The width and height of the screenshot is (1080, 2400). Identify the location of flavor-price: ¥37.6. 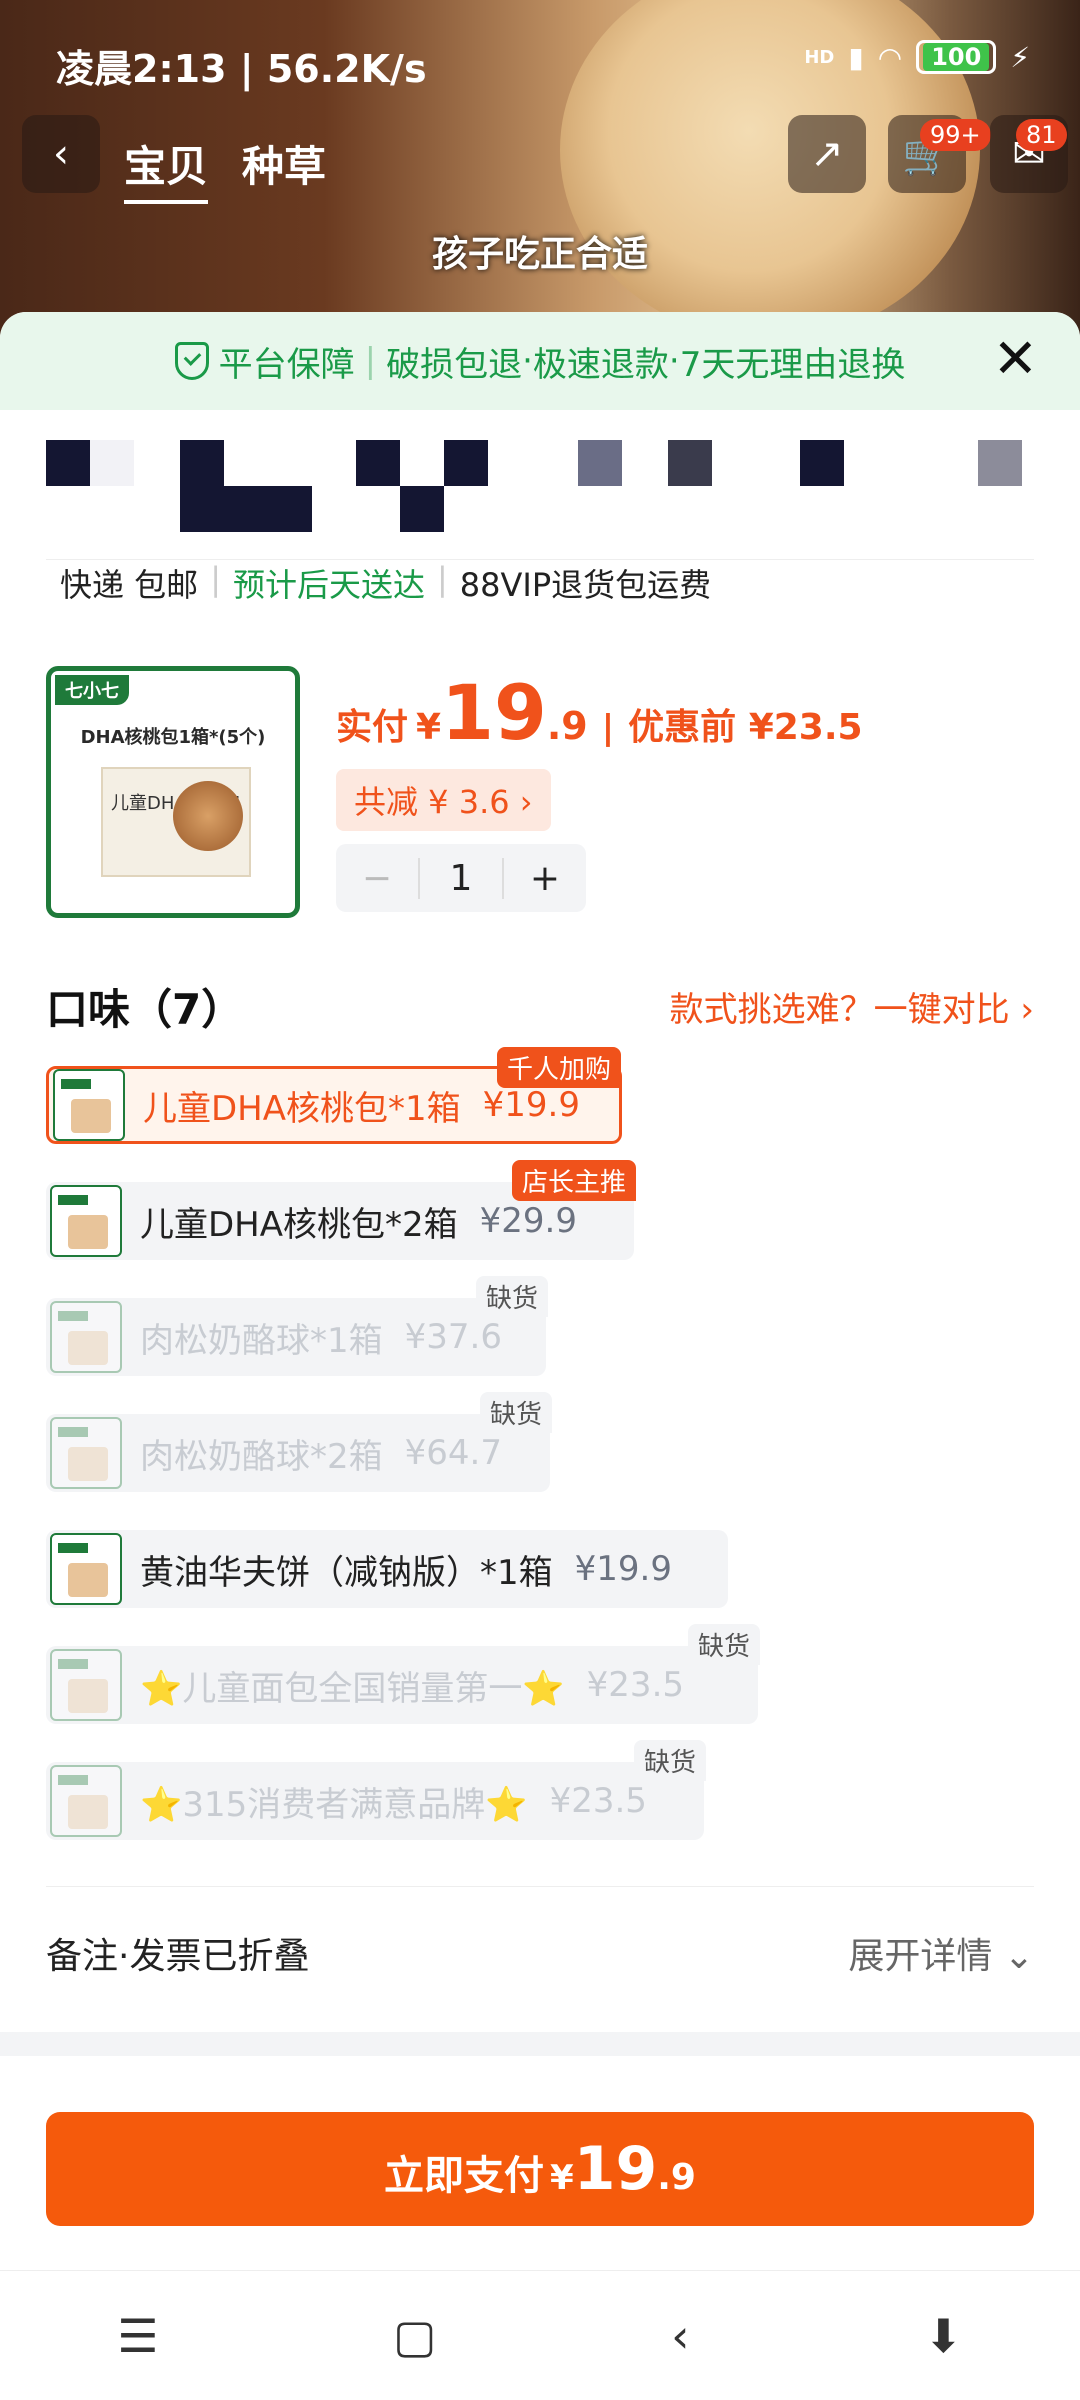
(453, 1337).